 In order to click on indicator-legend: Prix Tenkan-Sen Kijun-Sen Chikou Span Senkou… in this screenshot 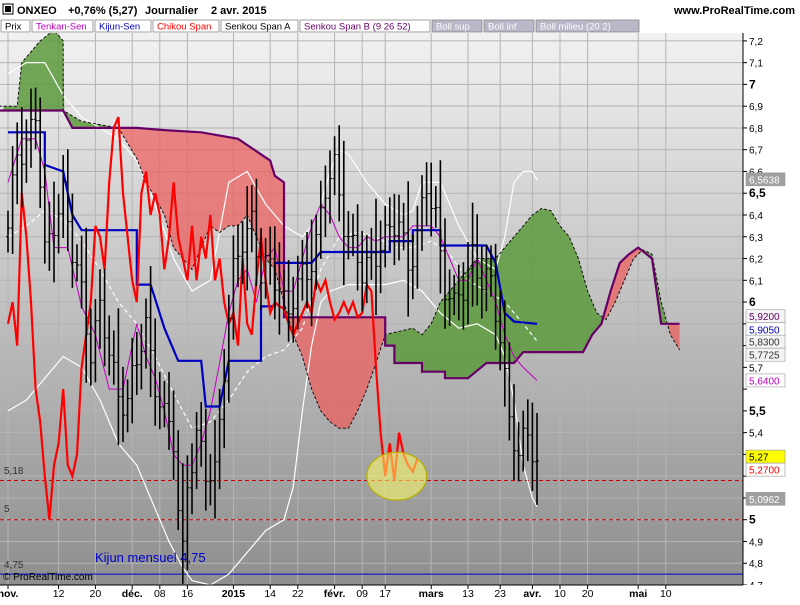, I will do `click(320, 26)`.